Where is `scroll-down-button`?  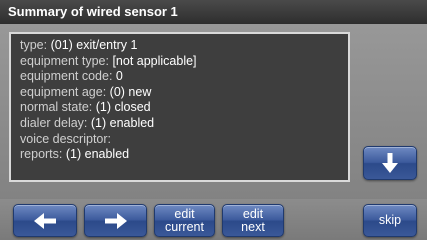 scroll-down-button is located at coordinates (390, 163).